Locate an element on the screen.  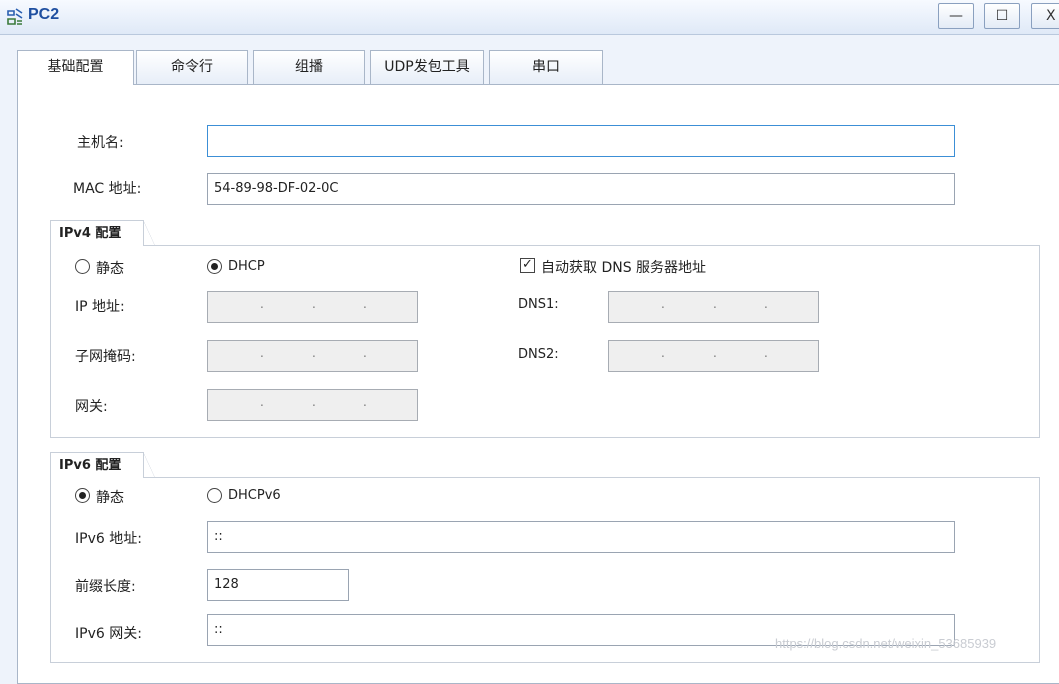
hostname-input is located at coordinates (581, 141).